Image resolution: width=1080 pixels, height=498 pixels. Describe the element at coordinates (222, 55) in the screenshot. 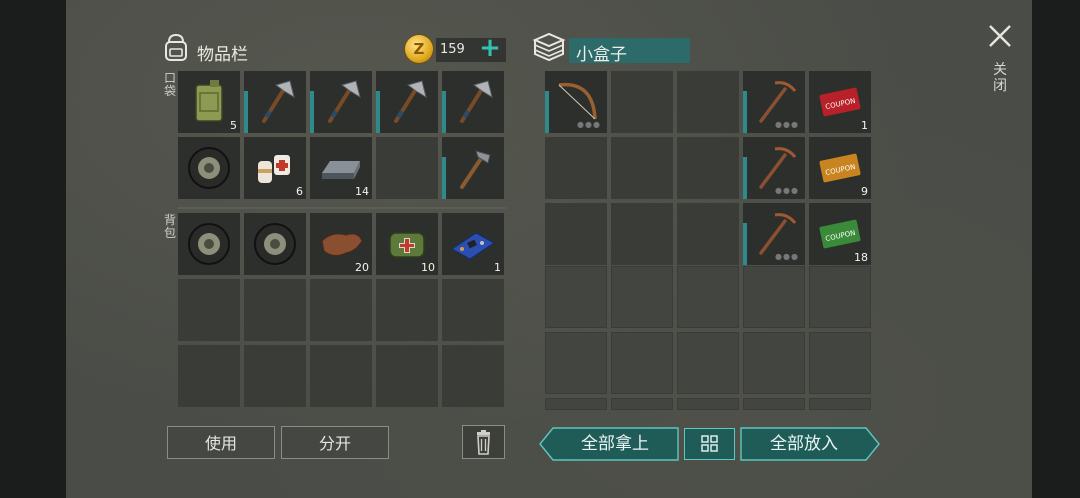

I see `inventory-title: 物品栏` at that location.